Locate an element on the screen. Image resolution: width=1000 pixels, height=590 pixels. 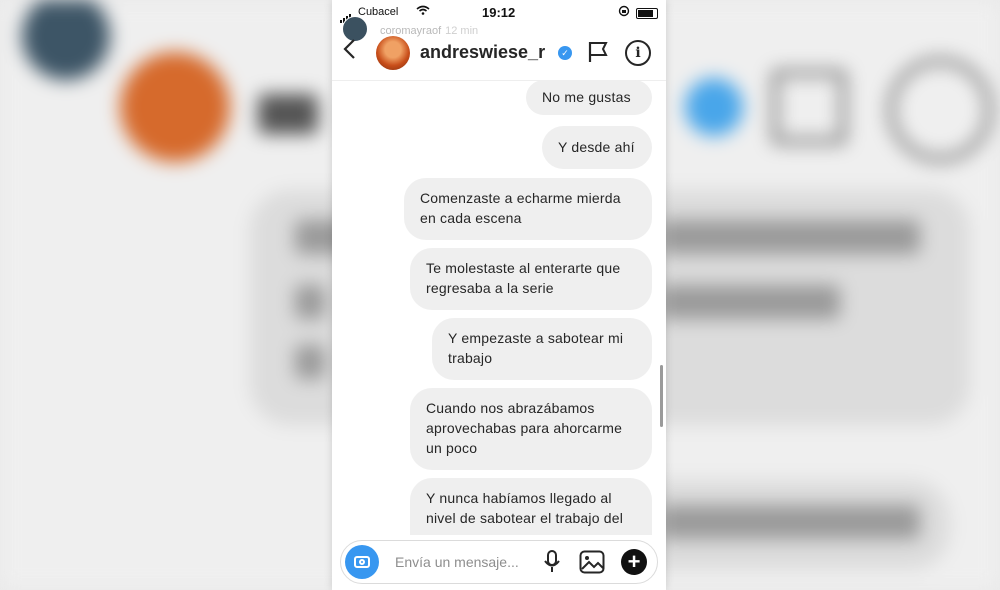
message-bubble: No me gustas is located at coordinates (589, 97).